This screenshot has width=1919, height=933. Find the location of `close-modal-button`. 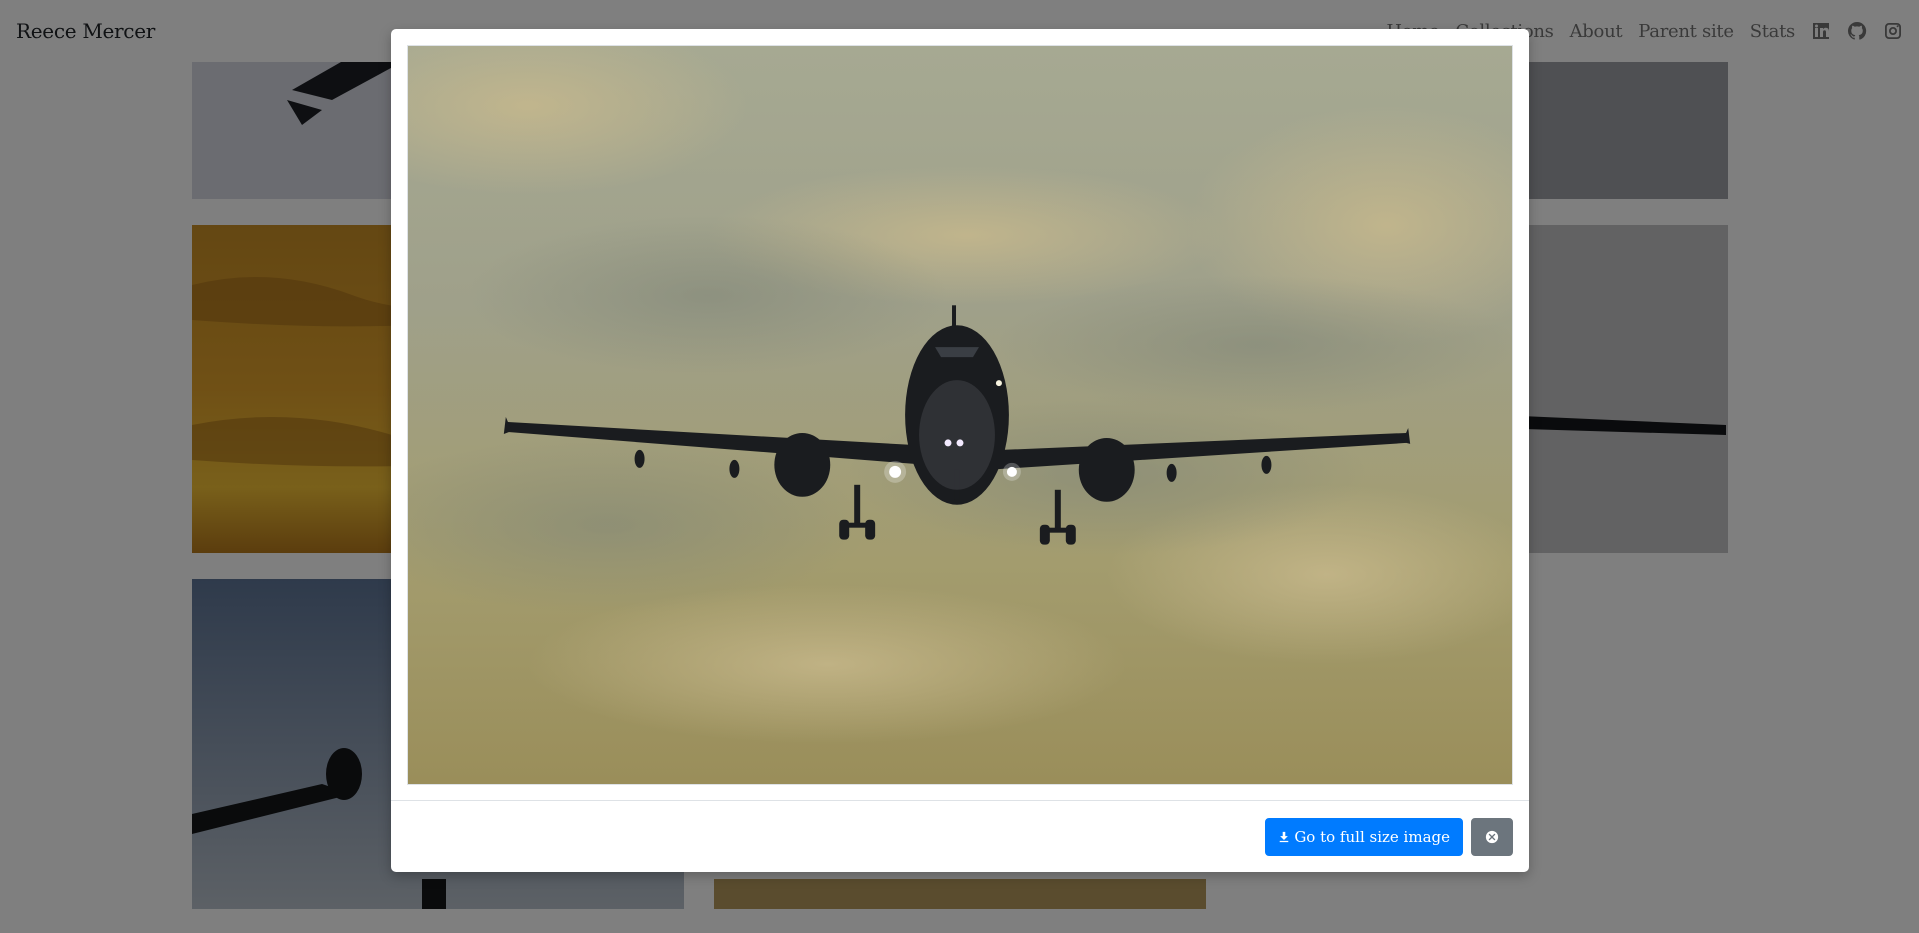

close-modal-button is located at coordinates (1492, 836).